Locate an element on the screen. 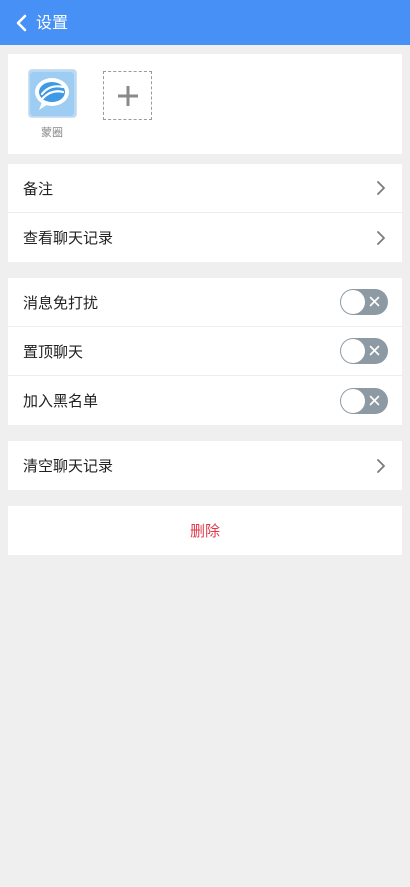 This screenshot has height=887, width=410. avatar is located at coordinates (52, 93).